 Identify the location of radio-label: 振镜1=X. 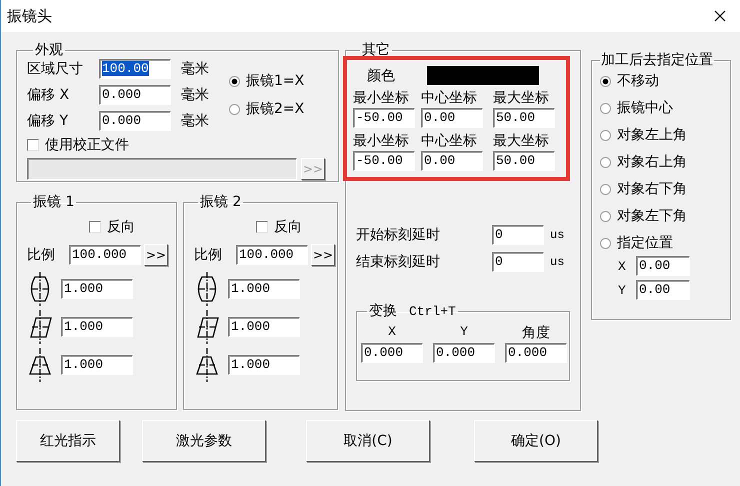
(275, 81).